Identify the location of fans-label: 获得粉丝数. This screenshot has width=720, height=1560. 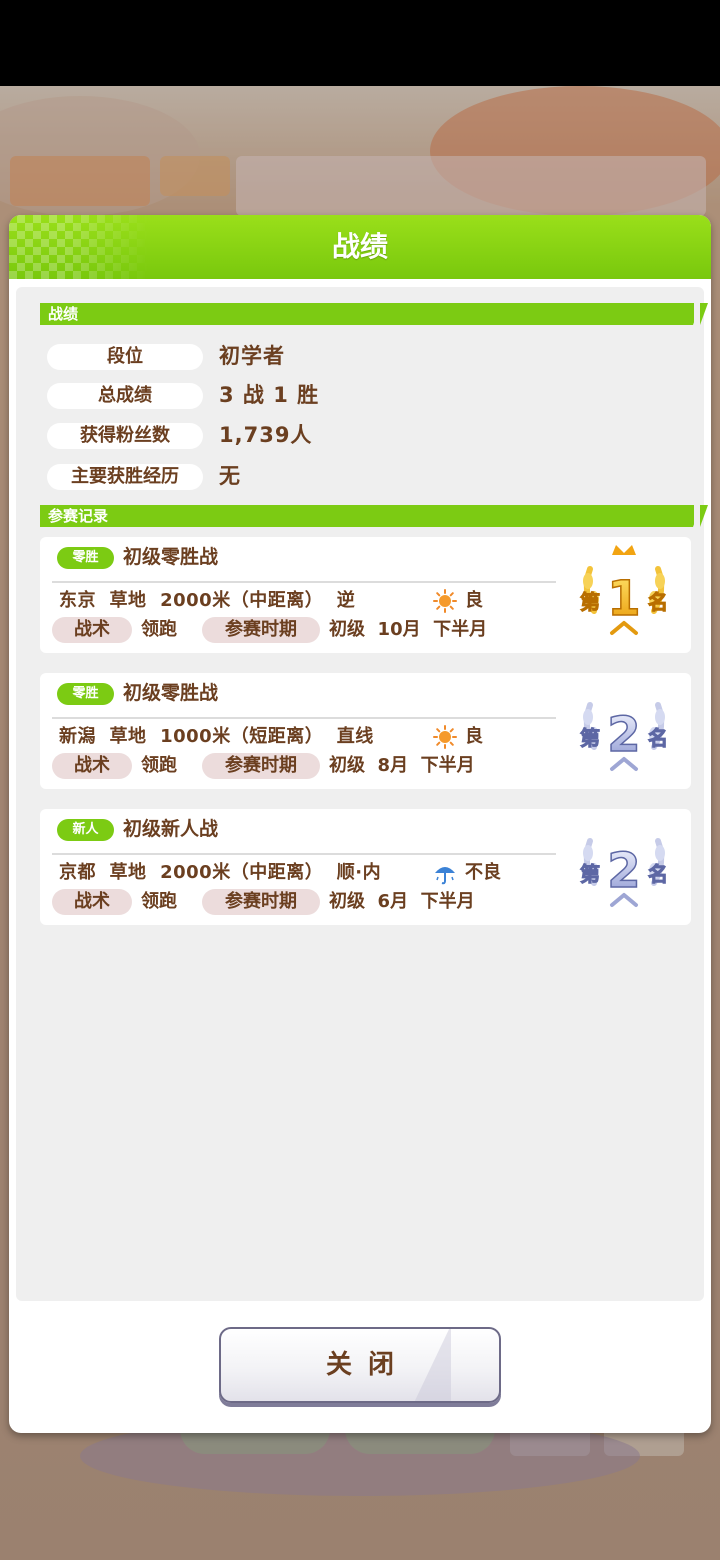
(125, 436).